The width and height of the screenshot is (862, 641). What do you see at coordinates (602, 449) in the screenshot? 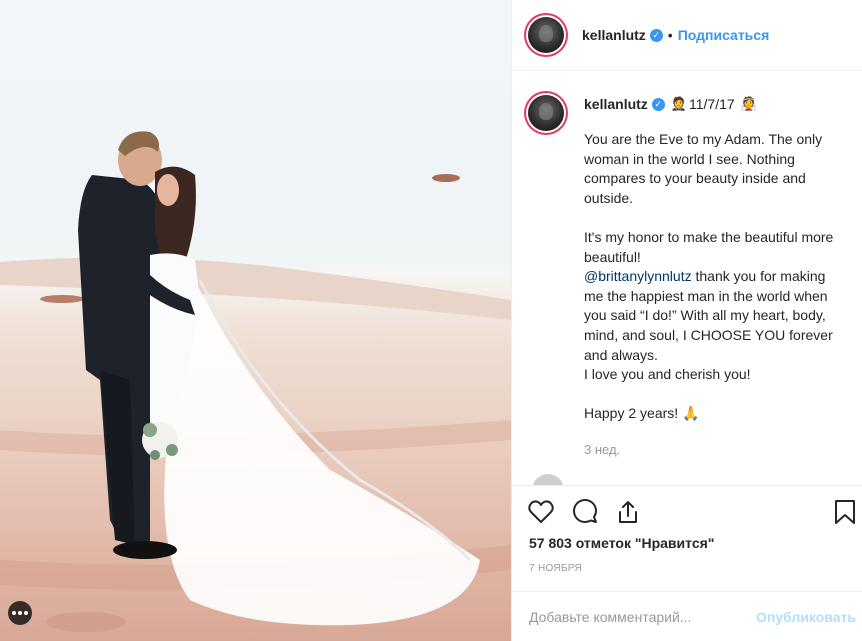
I see `caption-time-ago: 3 нед.` at bounding box center [602, 449].